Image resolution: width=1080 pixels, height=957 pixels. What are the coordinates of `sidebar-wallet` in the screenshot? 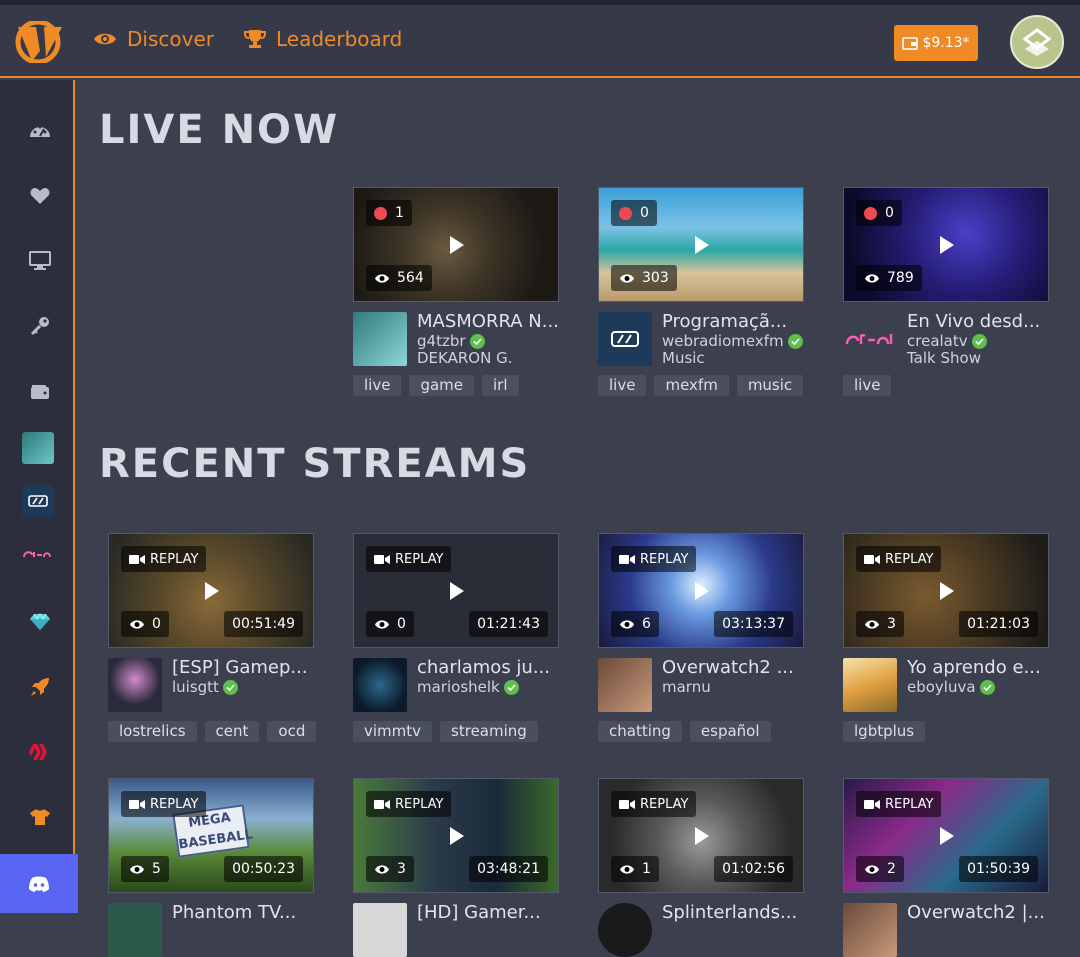 It's located at (40, 391).